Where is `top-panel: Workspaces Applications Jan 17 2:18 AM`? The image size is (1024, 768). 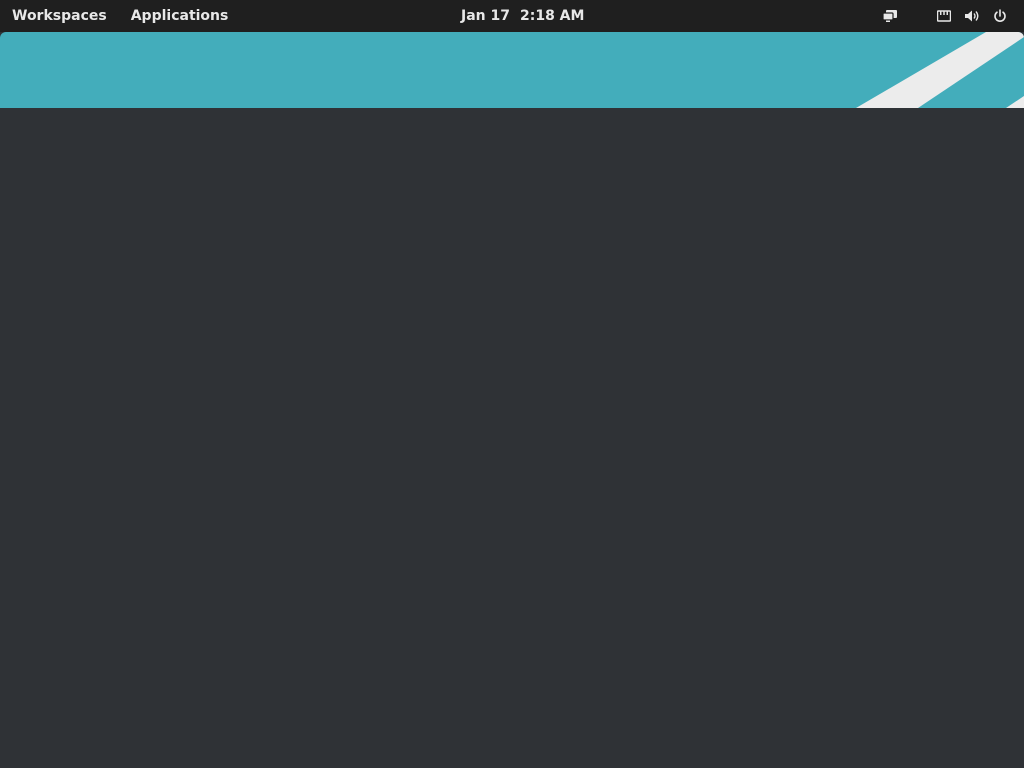 top-panel: Workspaces Applications Jan 17 2:18 AM is located at coordinates (512, 16).